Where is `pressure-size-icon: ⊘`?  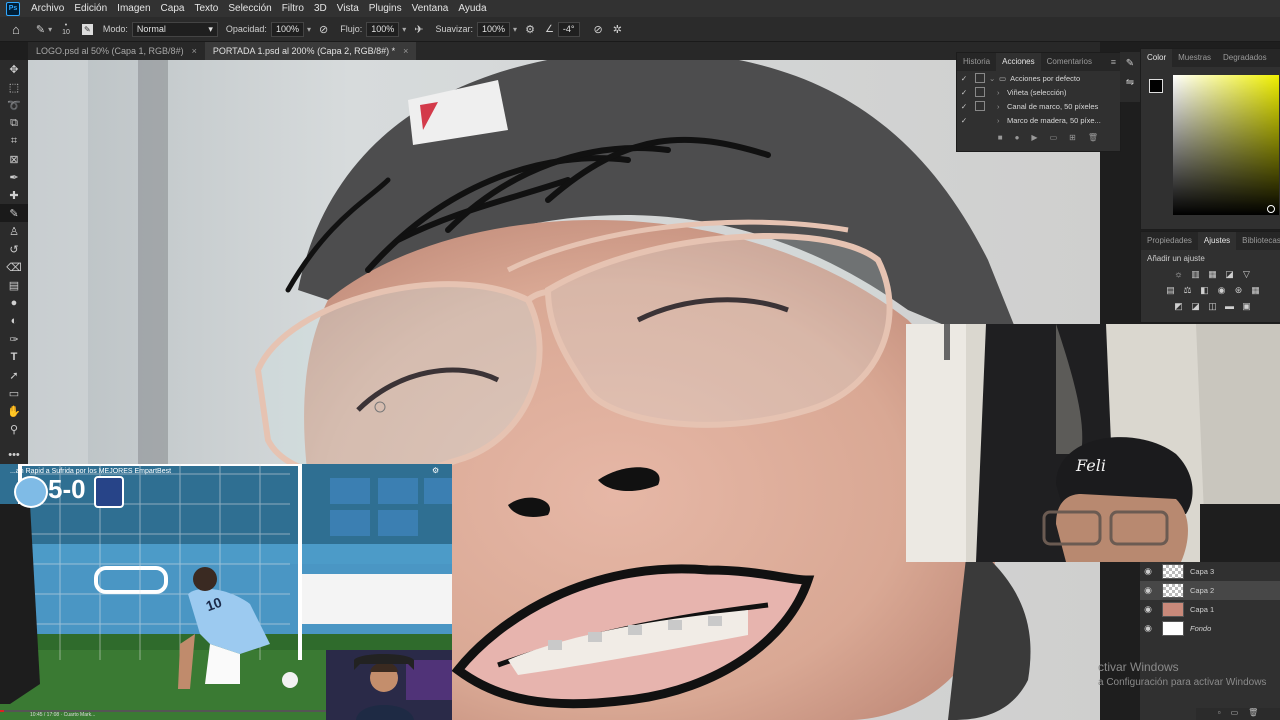 pressure-size-icon: ⊘ is located at coordinates (598, 29).